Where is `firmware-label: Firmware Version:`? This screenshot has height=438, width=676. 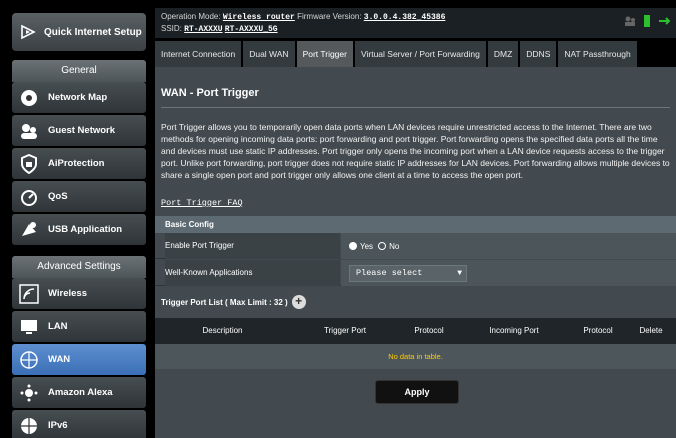 firmware-label: Firmware Version: is located at coordinates (329, 16).